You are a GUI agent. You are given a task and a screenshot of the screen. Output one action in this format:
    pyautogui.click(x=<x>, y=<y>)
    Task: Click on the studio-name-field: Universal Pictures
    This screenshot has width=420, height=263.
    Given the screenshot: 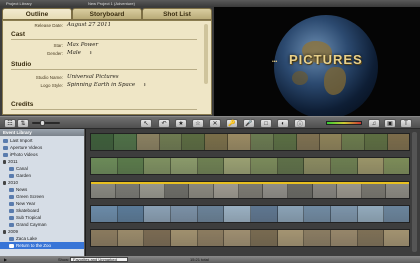 What is the action you would take?
    pyautogui.click(x=93, y=77)
    